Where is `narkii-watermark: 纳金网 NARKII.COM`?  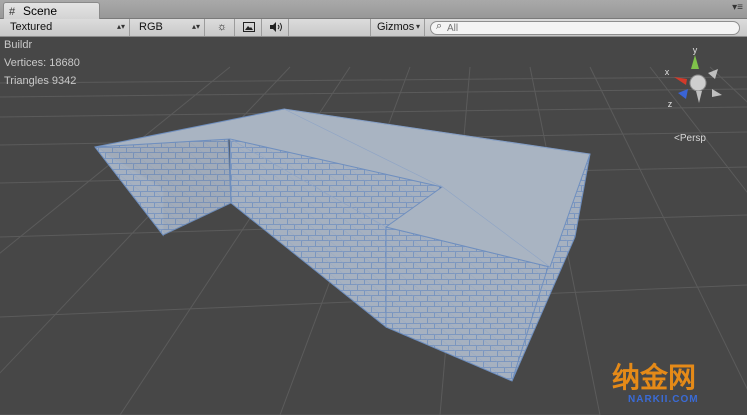 narkii-watermark: 纳金网 NARKII.COM is located at coordinates (655, 383).